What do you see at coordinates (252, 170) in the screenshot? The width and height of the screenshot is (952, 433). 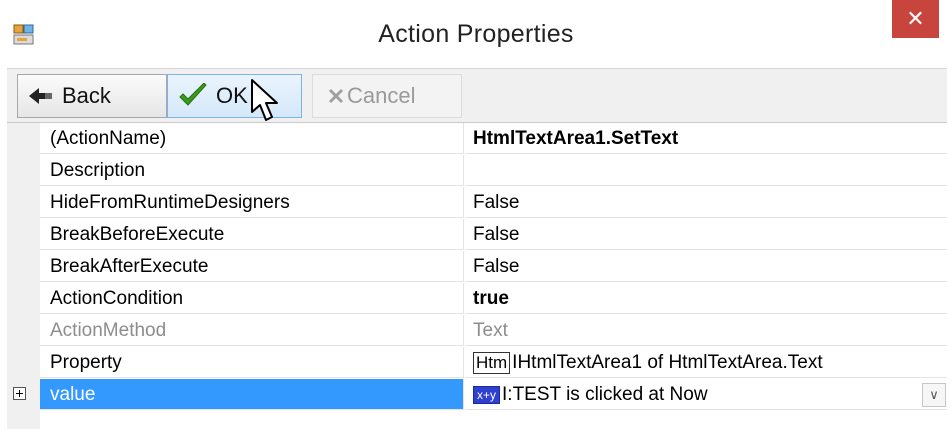 I see `property-name: Description` at bounding box center [252, 170].